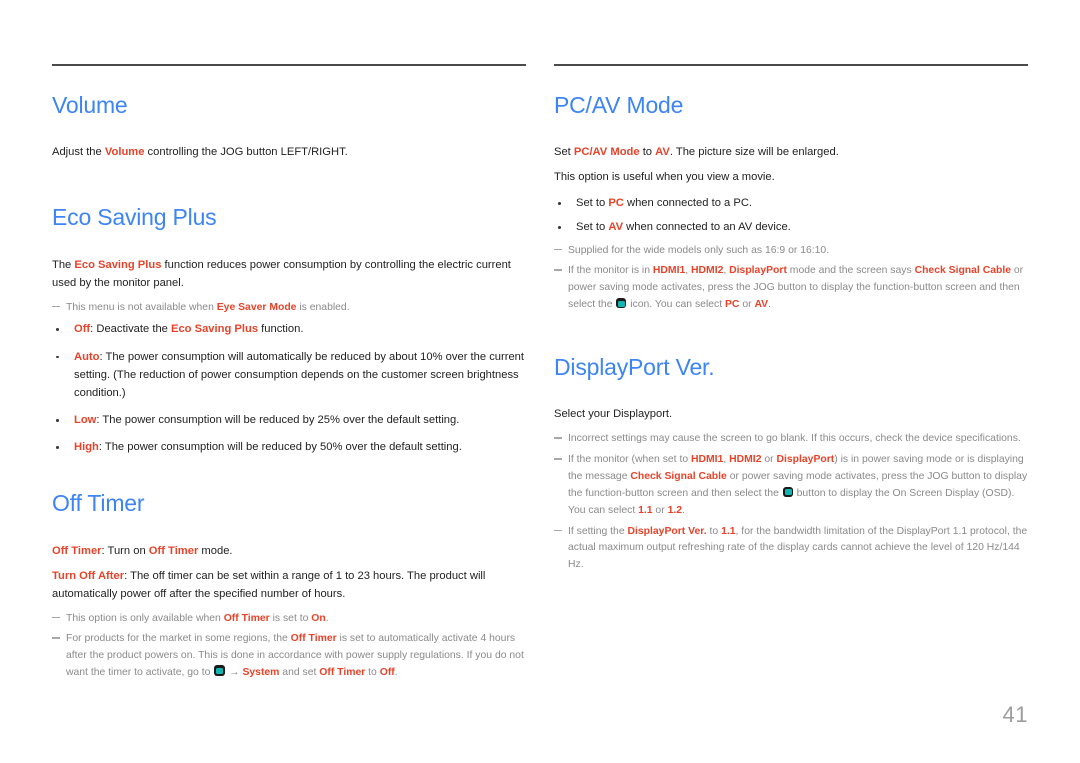 The image size is (1080, 763). What do you see at coordinates (88, 575) in the screenshot?
I see `turn-off-after-term: Turn Off After` at bounding box center [88, 575].